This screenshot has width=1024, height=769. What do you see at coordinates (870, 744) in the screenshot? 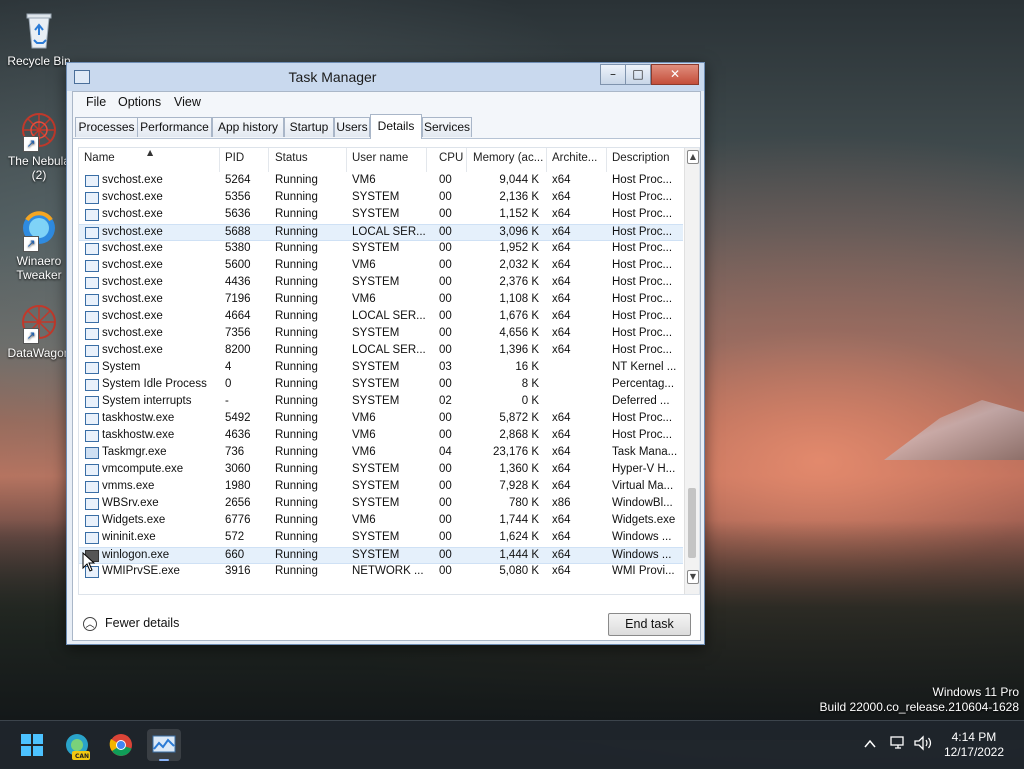
I see `chevron-up-icon` at bounding box center [870, 744].